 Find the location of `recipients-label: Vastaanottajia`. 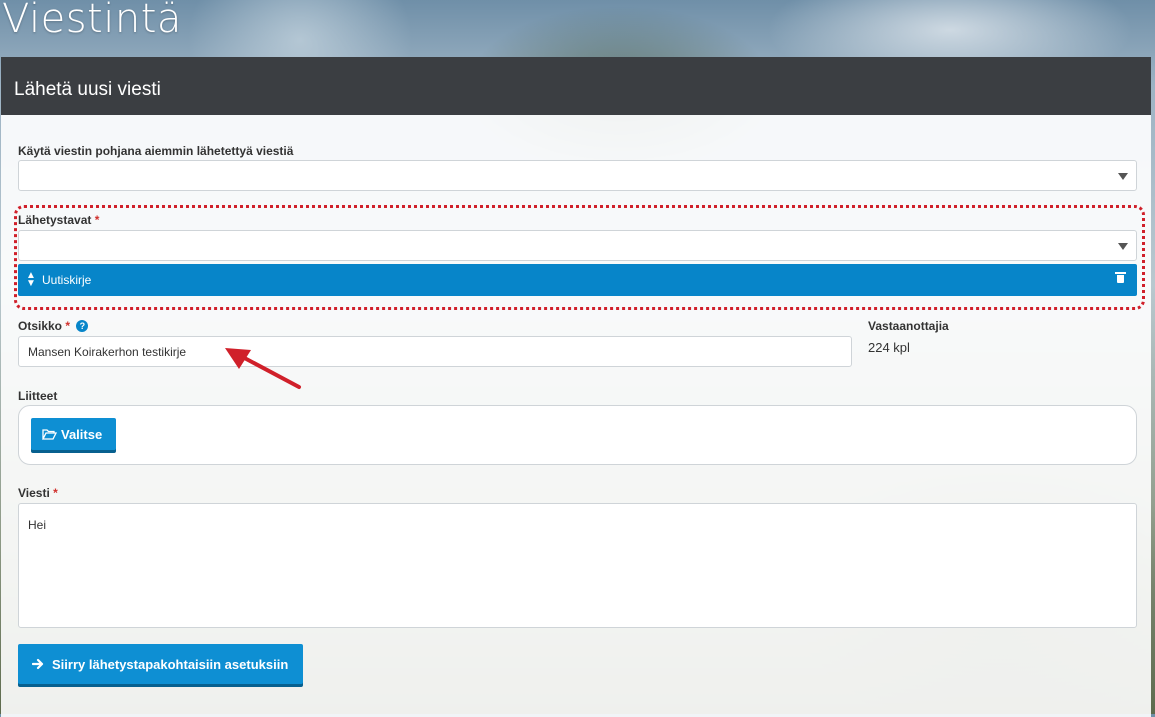

recipients-label: Vastaanottajia is located at coordinates (908, 326).